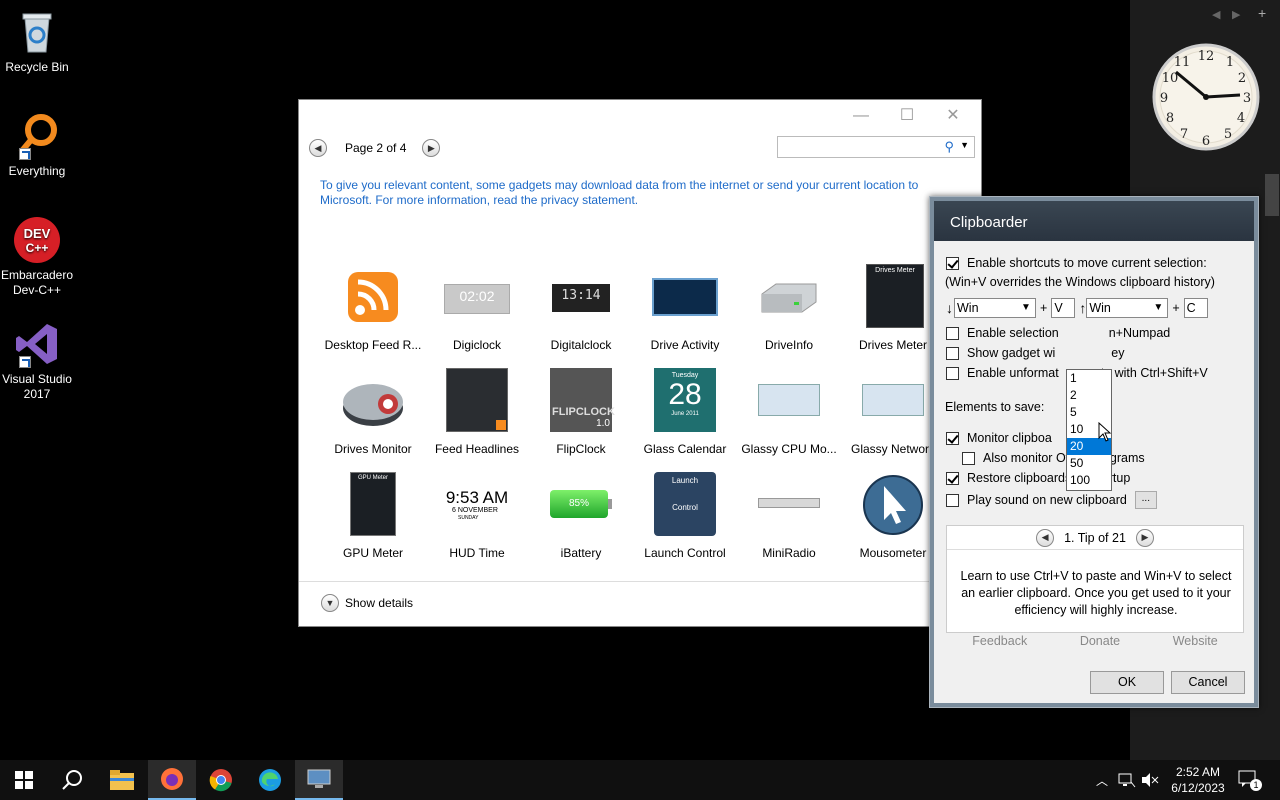 This screenshot has height=800, width=1280. I want to click on enable-shortcuts-checkbox, so click(952, 263).